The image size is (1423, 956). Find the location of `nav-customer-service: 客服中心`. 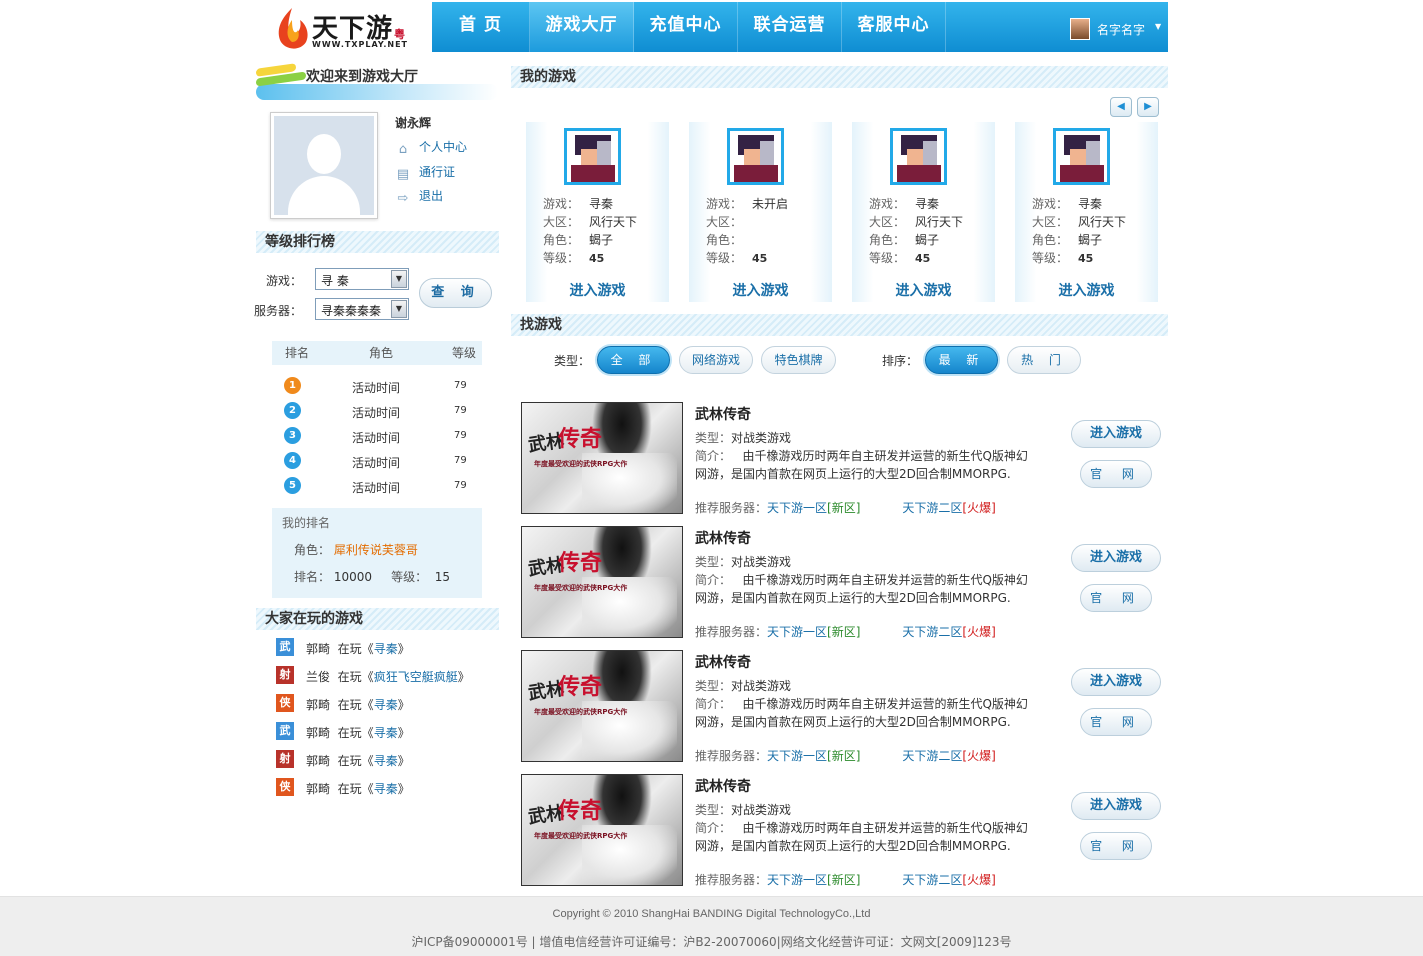

nav-customer-service: 客服中心 is located at coordinates (894, 27).